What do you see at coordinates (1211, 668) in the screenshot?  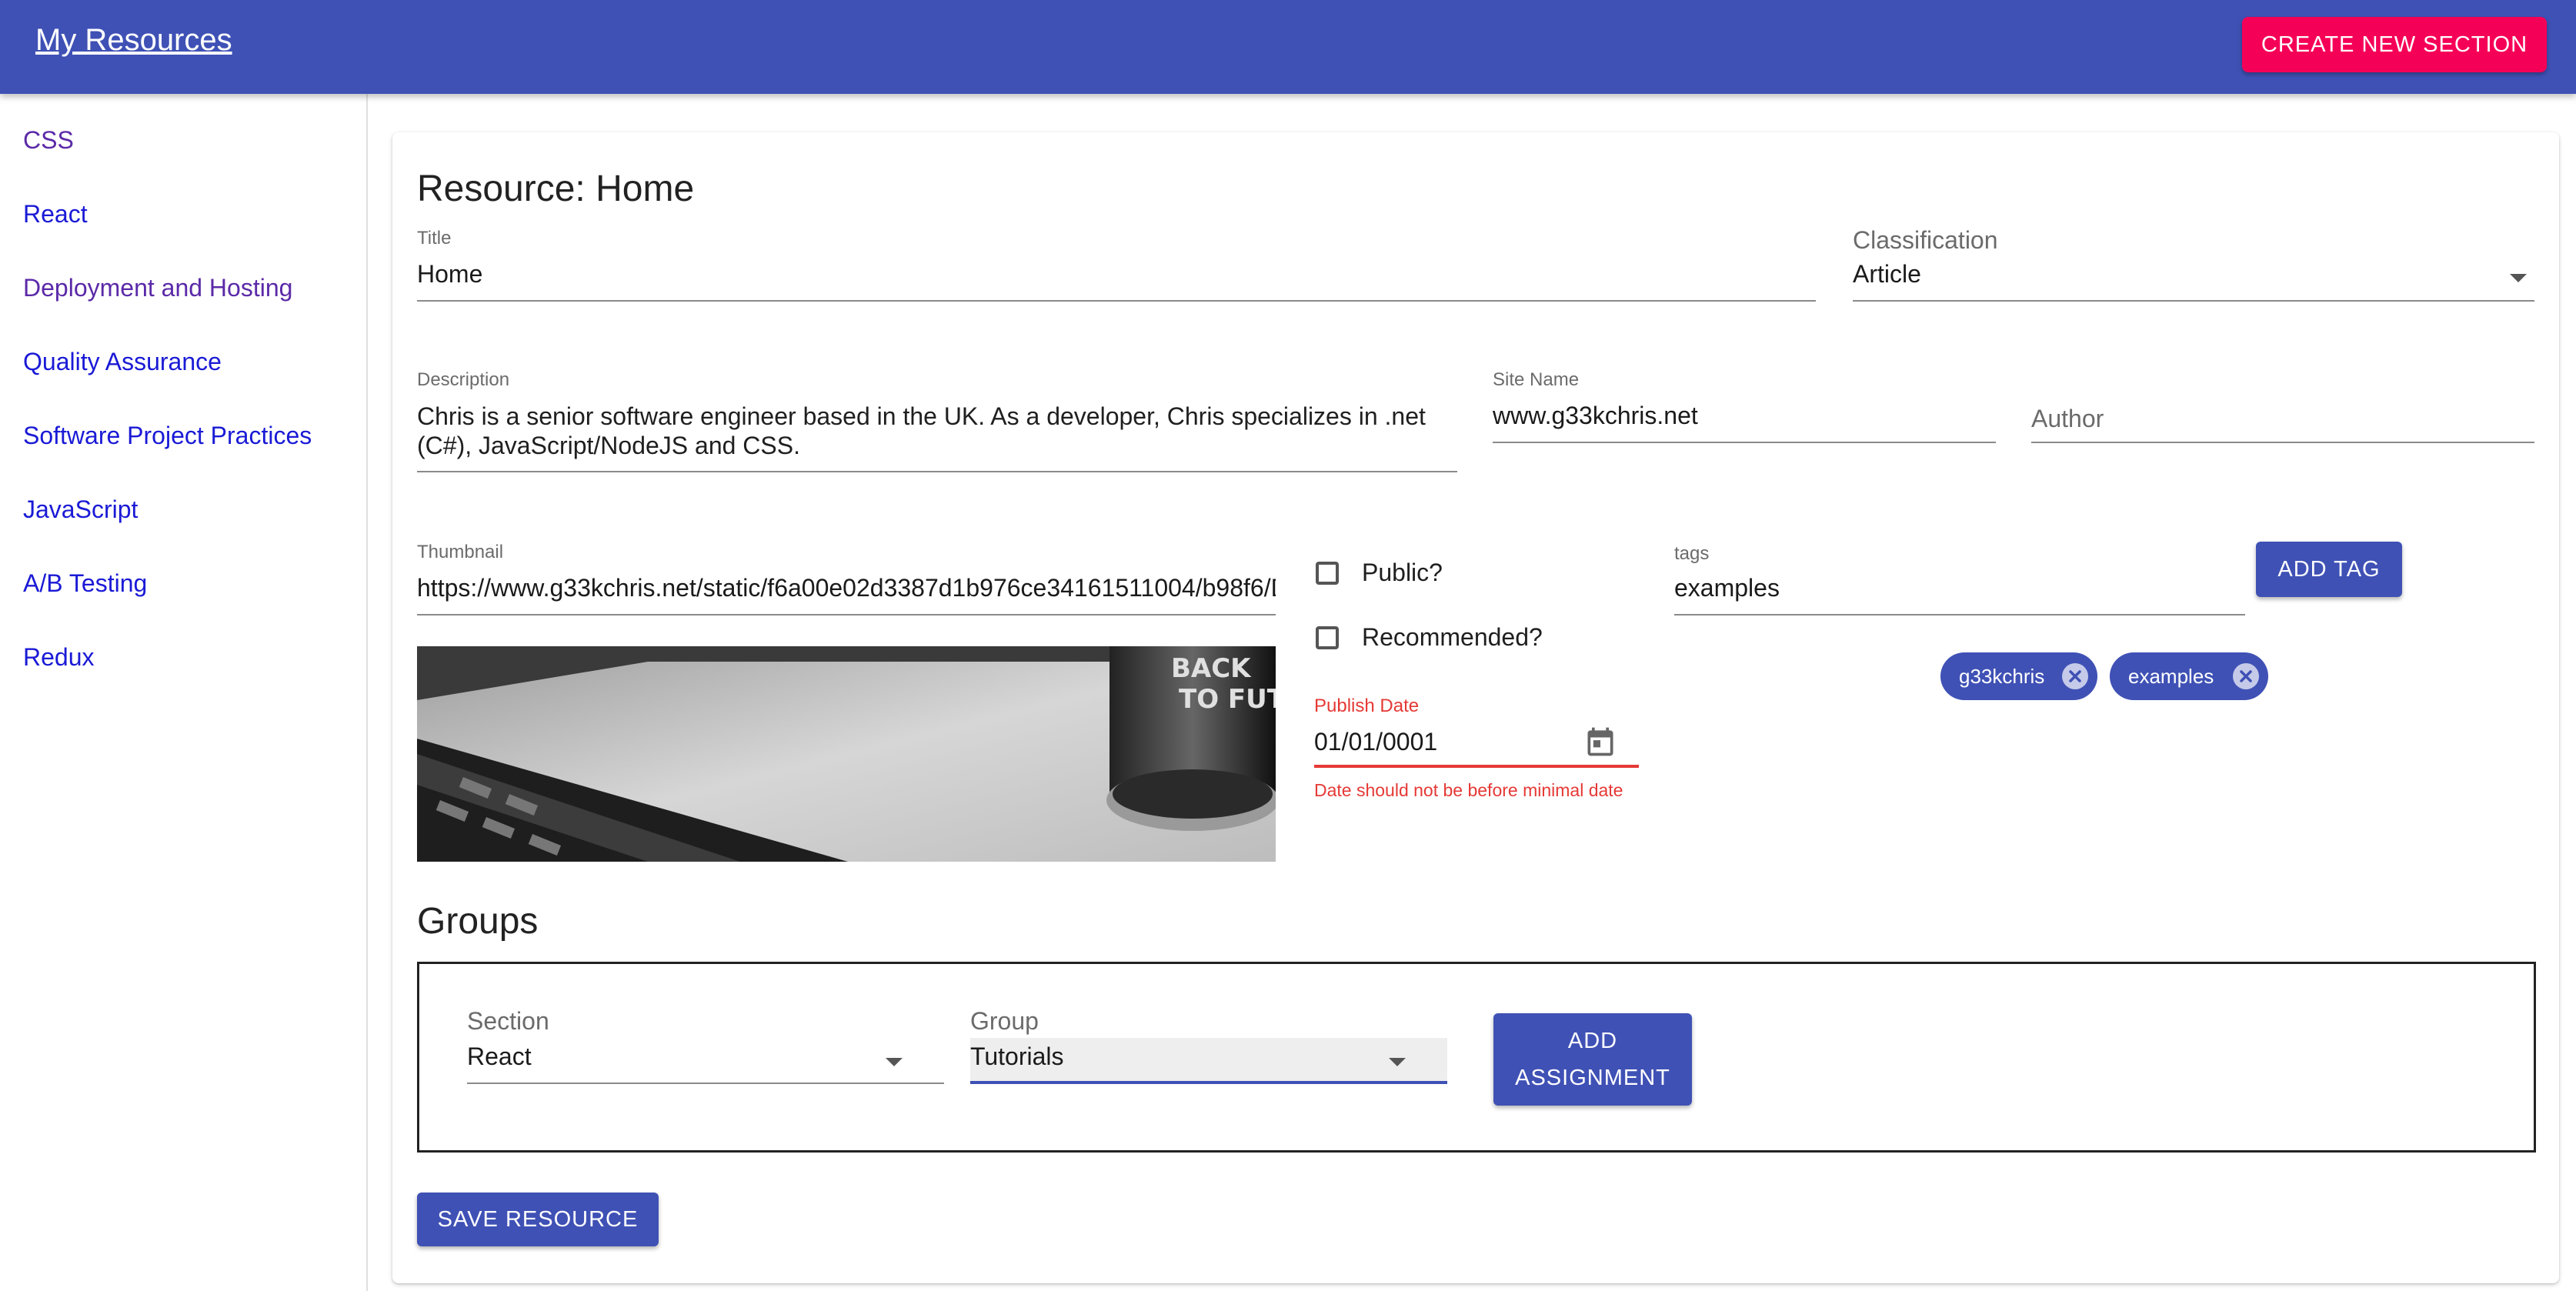 I see `svg-text: BACK` at bounding box center [1211, 668].